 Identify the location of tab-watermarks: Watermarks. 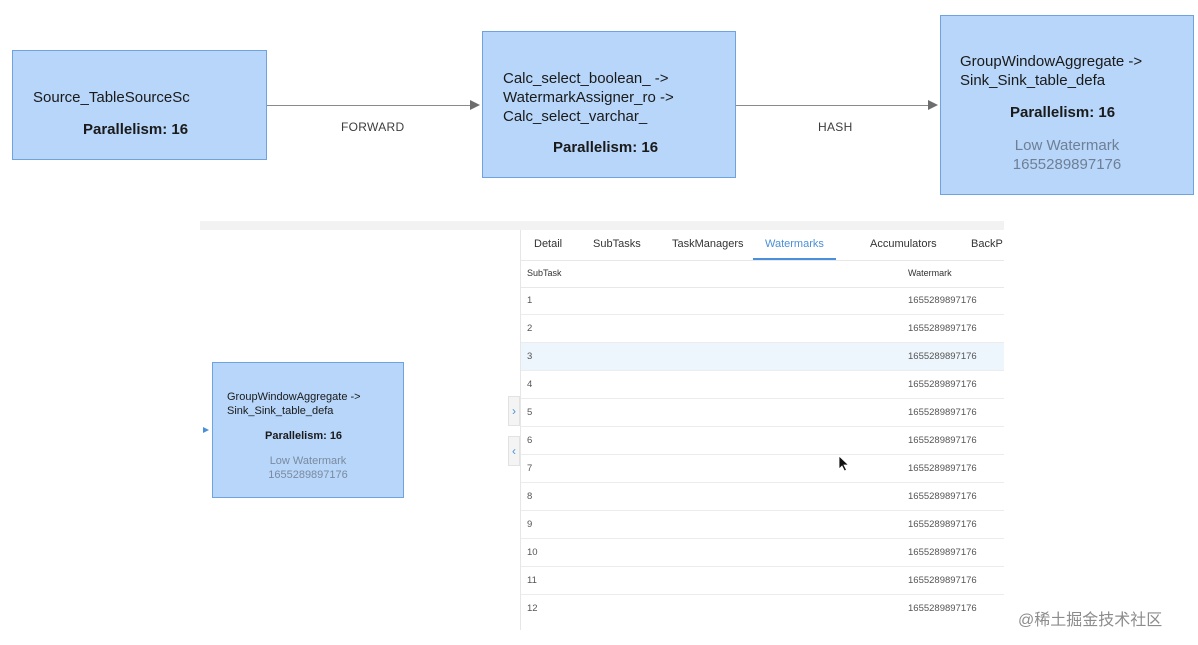
(794, 245).